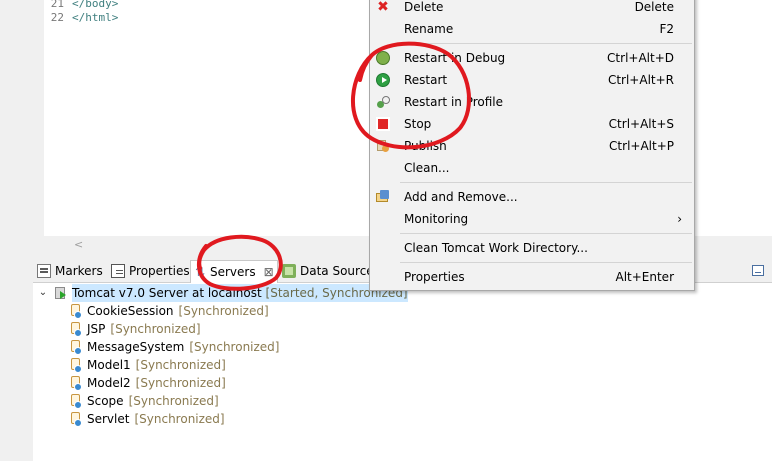 This screenshot has height=461, width=772. What do you see at coordinates (436, 219) in the screenshot?
I see `menu-label: Monitoring` at bounding box center [436, 219].